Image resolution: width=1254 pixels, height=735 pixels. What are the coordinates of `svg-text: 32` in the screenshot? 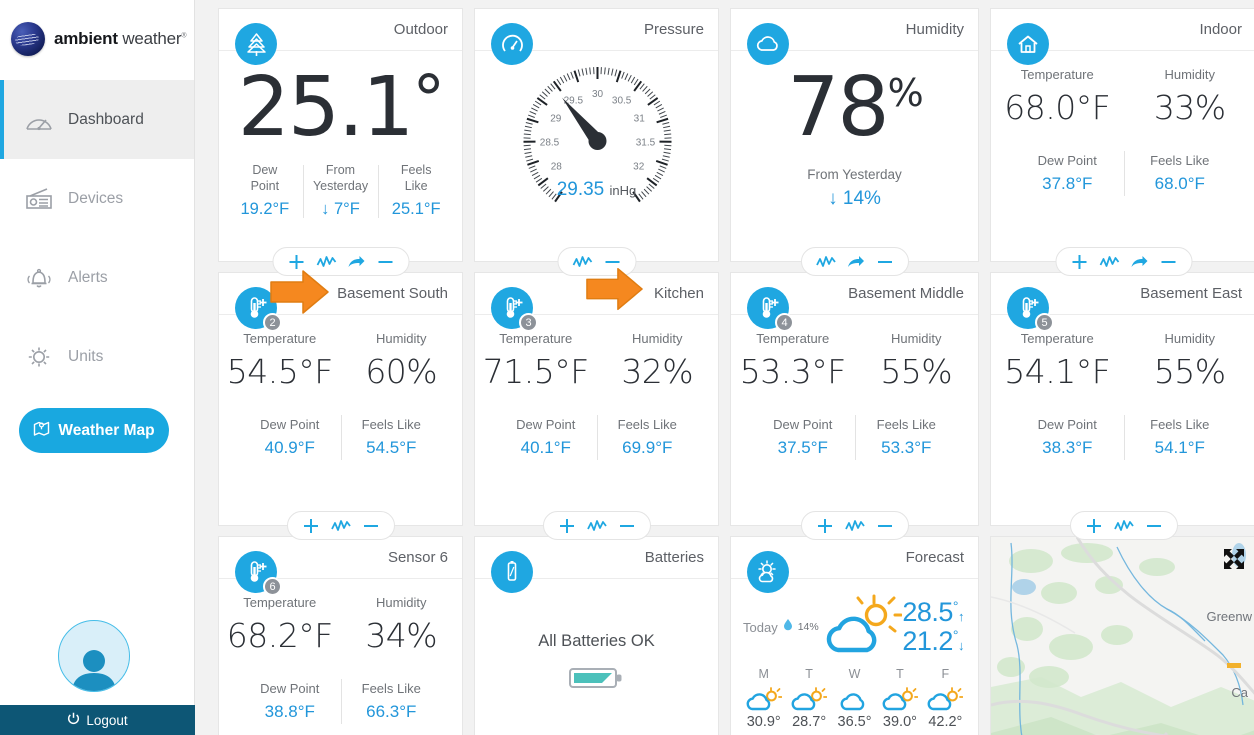 It's located at (639, 167).